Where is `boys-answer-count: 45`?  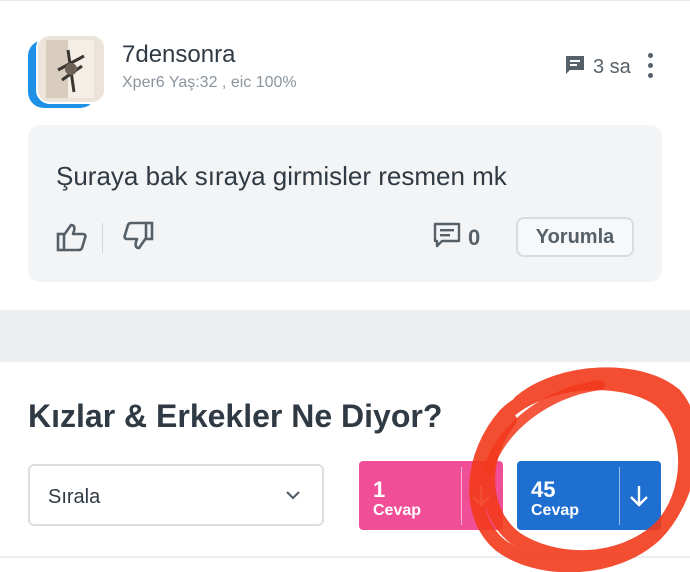
boys-answer-count: 45 is located at coordinates (543, 489).